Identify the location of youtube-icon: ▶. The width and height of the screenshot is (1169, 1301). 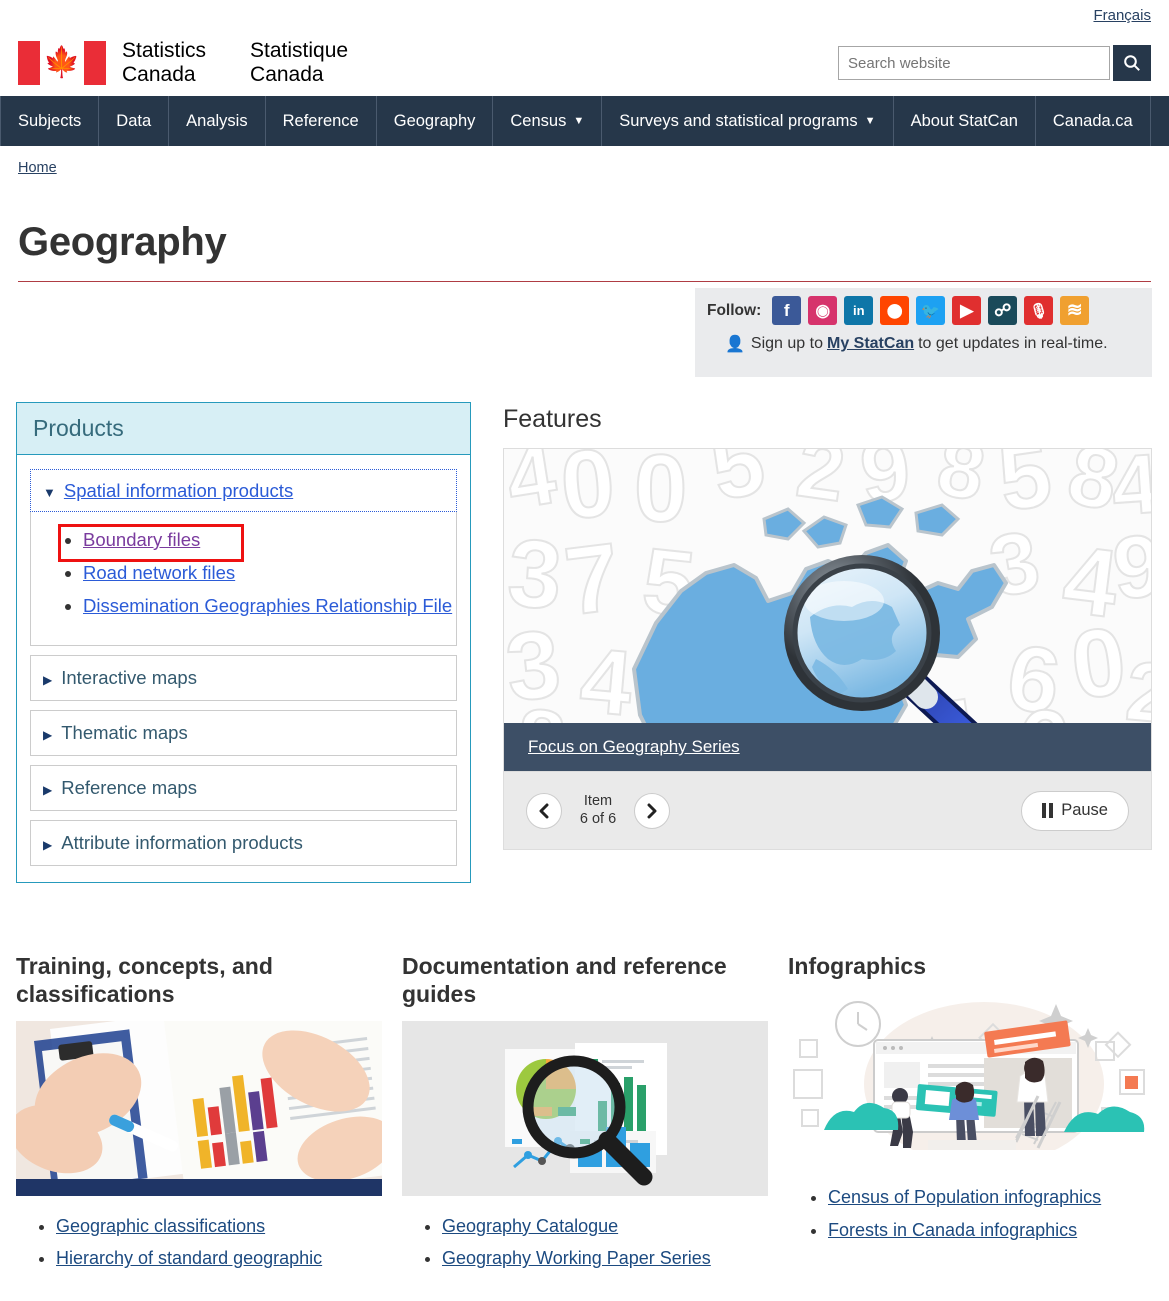
(967, 310).